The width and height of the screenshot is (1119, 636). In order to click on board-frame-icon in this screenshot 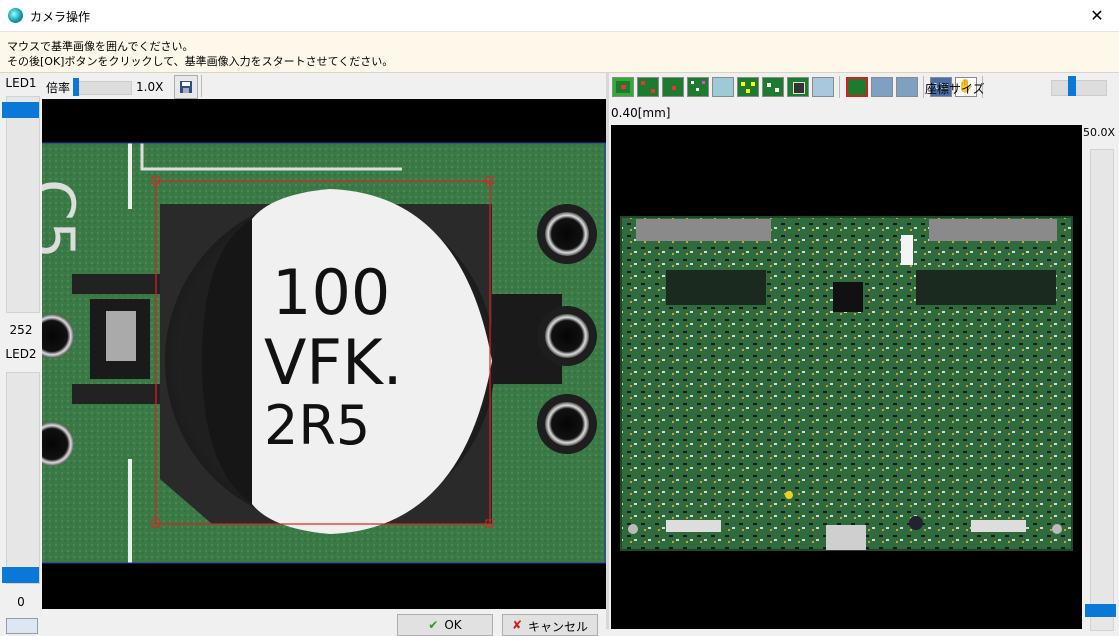, I will do `click(882, 87)`.